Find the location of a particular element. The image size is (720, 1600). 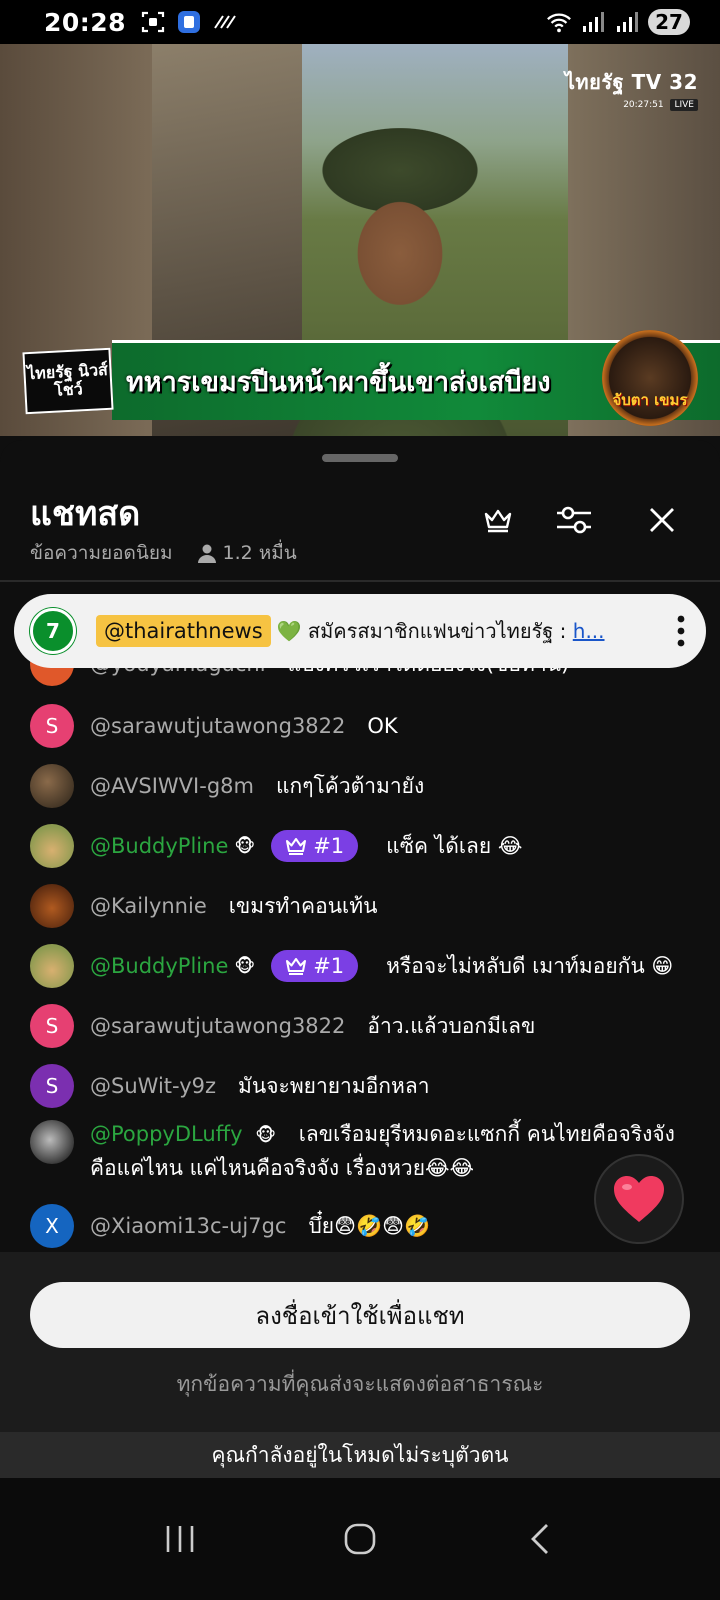

chat-message: S @SuWit-y9z มันจะพยายามอีกหลา is located at coordinates (360, 1086).